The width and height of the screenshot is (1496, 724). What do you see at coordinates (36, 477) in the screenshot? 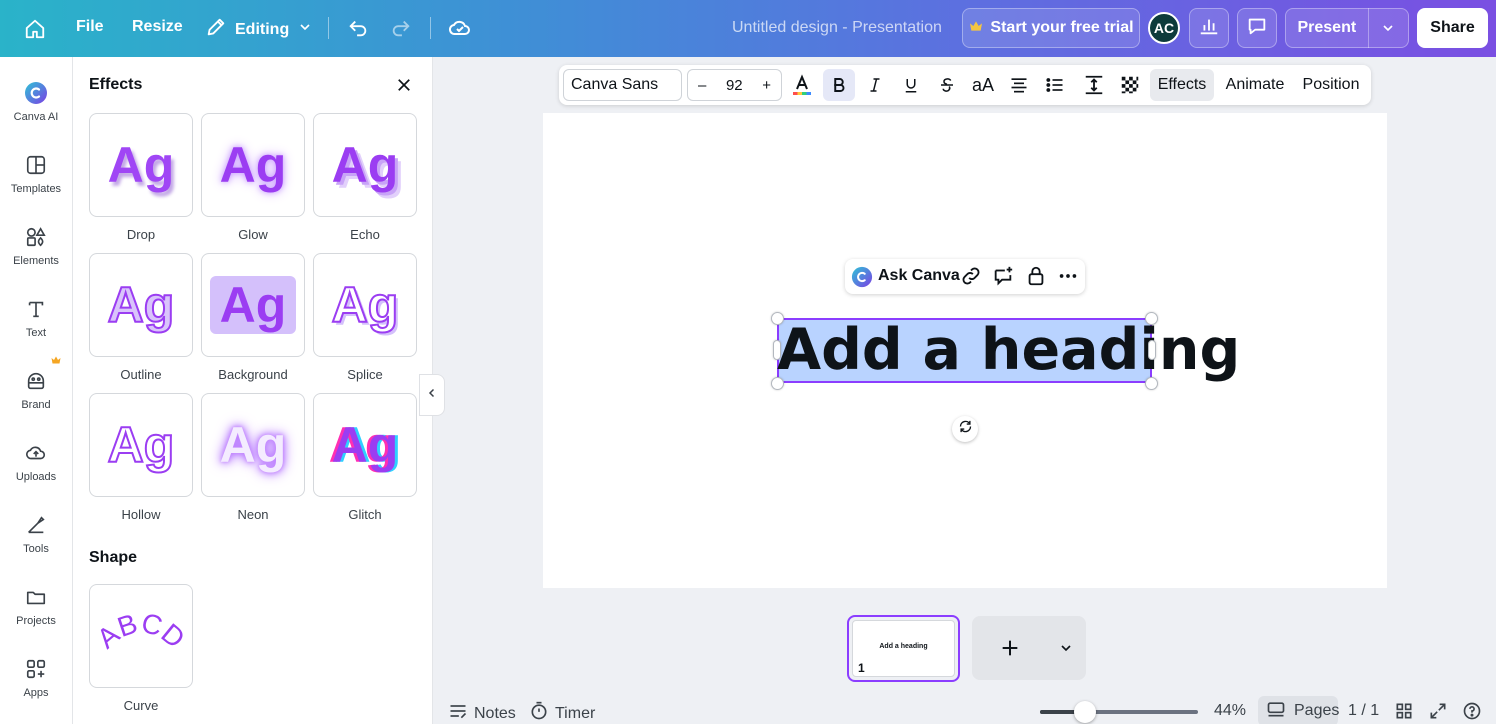
I see `rail-label: Uploads` at bounding box center [36, 477].